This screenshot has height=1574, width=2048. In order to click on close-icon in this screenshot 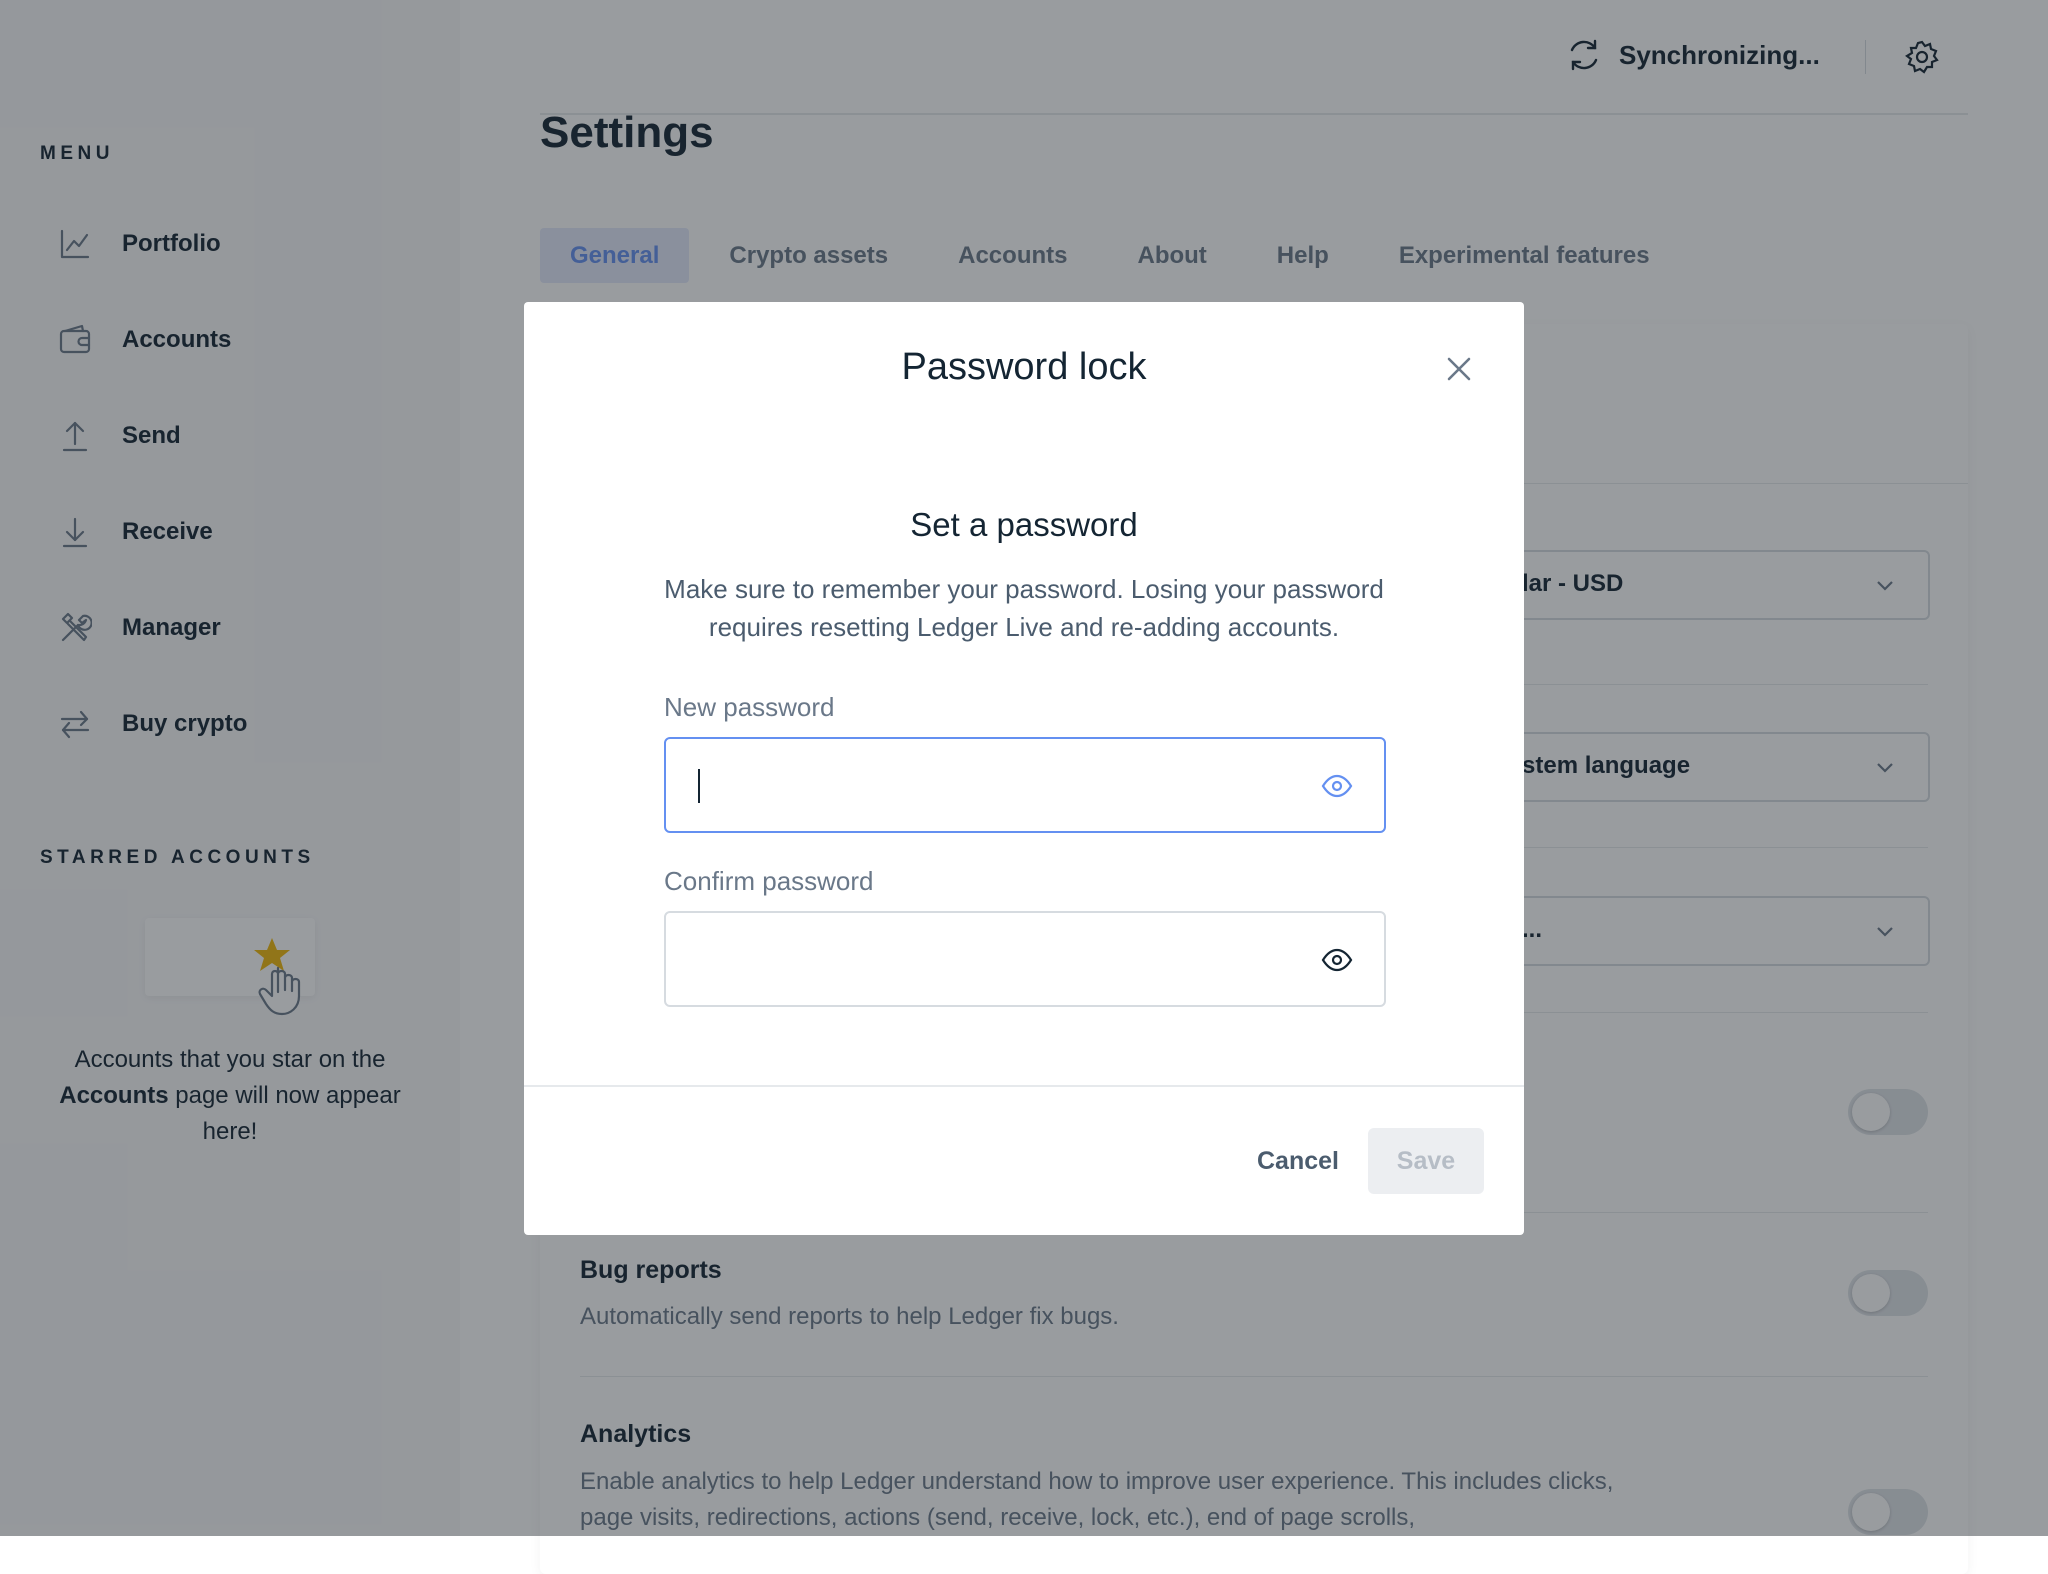, I will do `click(1459, 369)`.